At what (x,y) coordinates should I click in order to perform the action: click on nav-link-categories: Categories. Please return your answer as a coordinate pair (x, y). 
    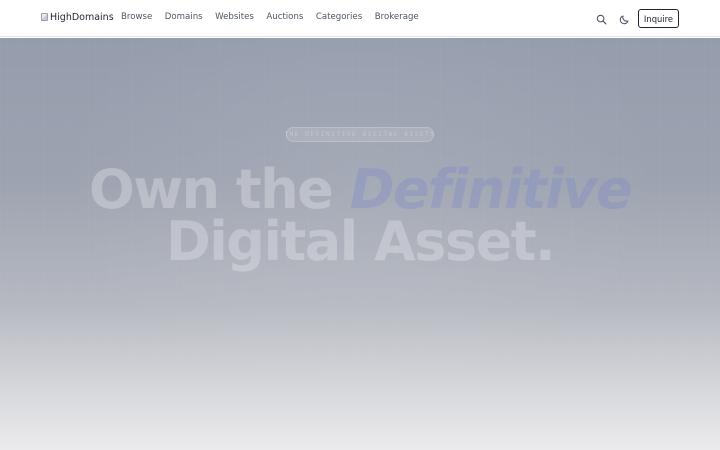
    Looking at the image, I should click on (339, 17).